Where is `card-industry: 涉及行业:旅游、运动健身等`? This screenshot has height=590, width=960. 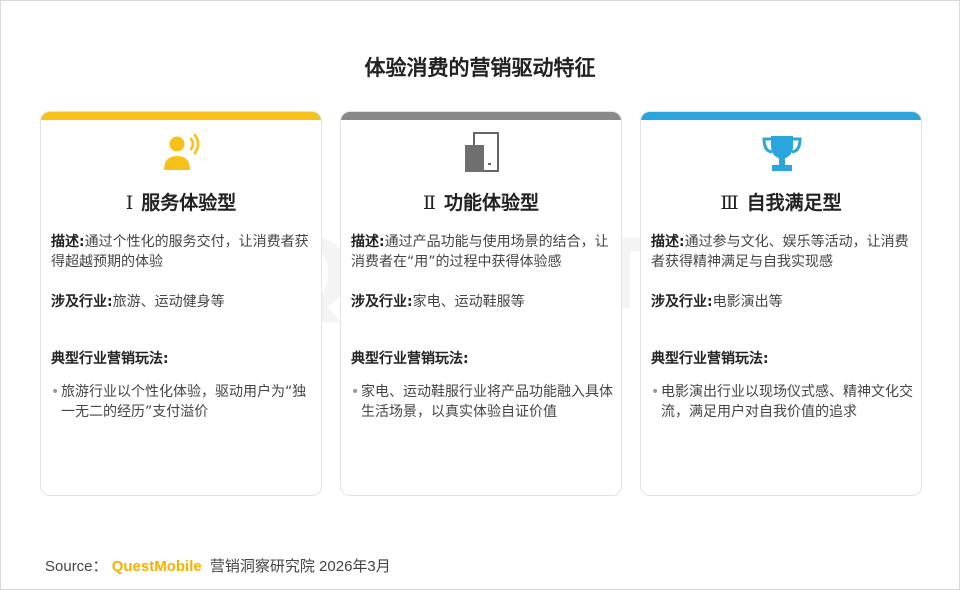
card-industry: 涉及行业:旅游、运动健身等 is located at coordinates (138, 302).